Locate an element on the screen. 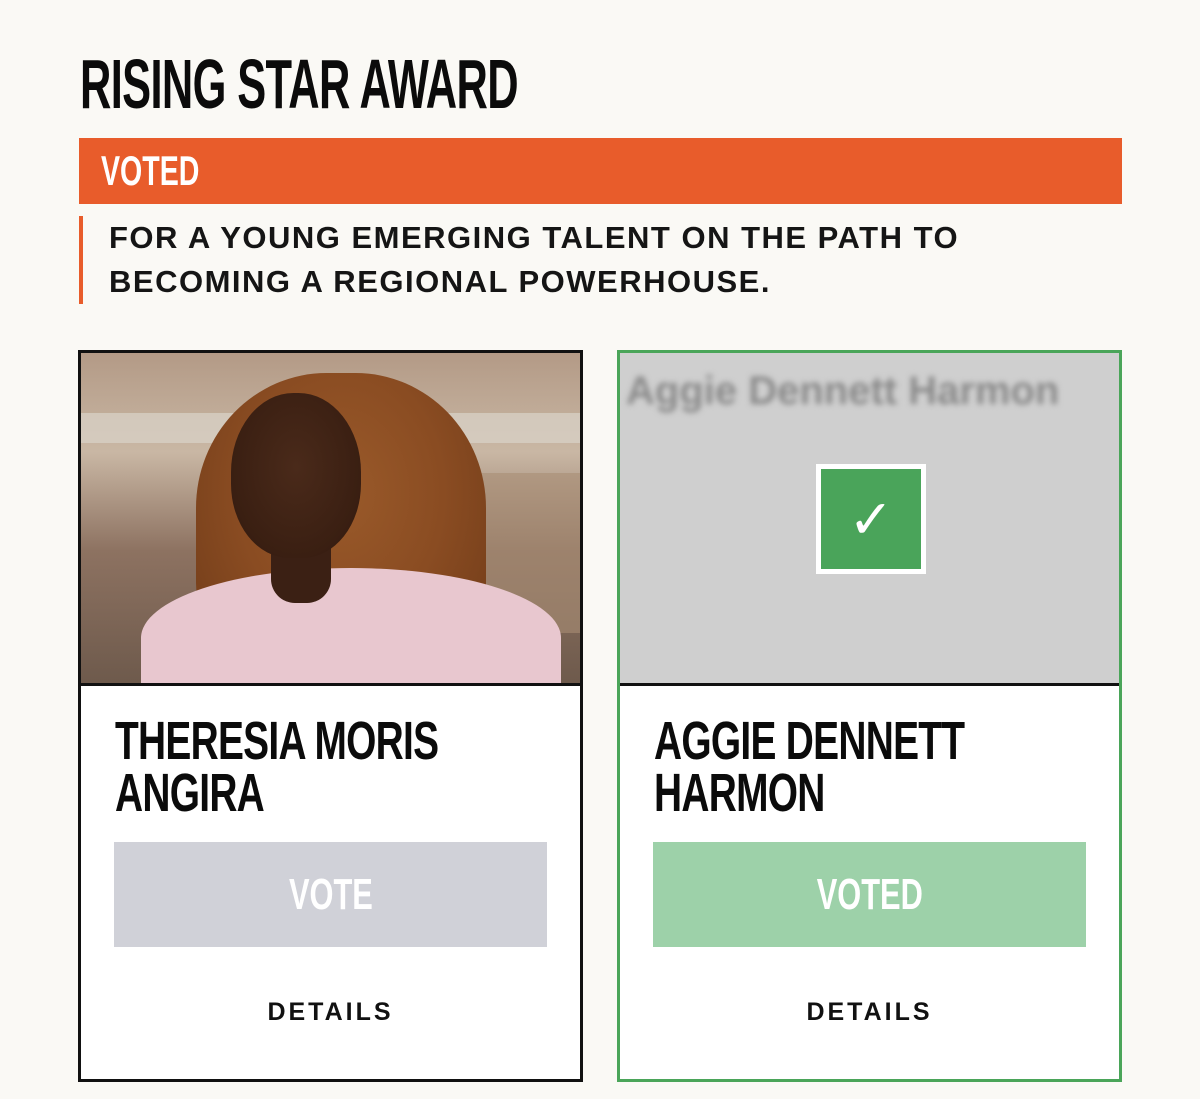  vote-button-label: VOTE is located at coordinates (330, 894).